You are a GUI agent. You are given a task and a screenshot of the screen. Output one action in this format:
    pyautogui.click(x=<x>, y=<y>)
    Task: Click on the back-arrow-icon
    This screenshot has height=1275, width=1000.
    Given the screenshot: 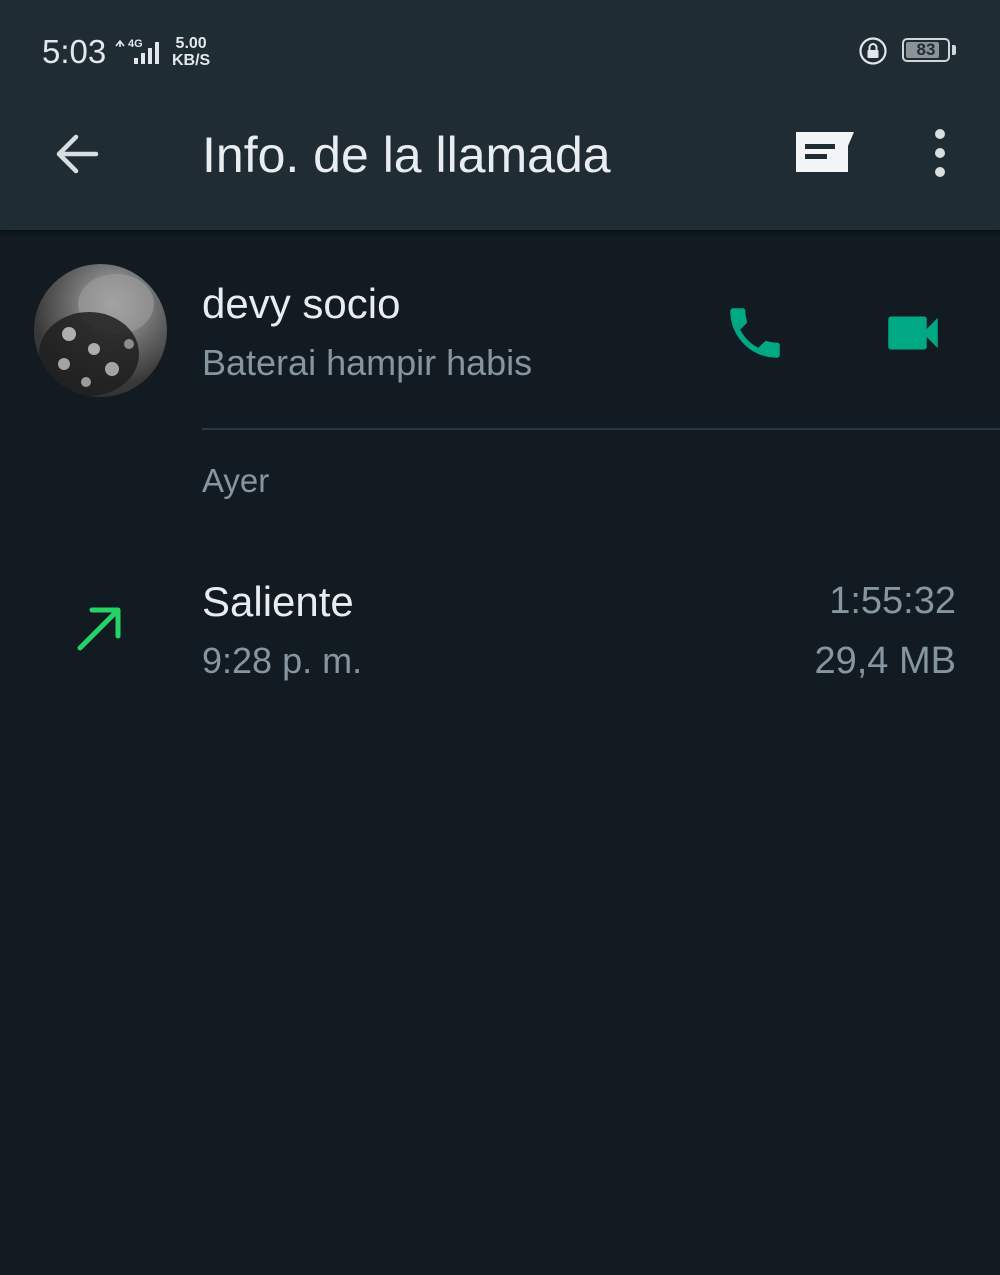 What is the action you would take?
    pyautogui.click(x=77, y=154)
    